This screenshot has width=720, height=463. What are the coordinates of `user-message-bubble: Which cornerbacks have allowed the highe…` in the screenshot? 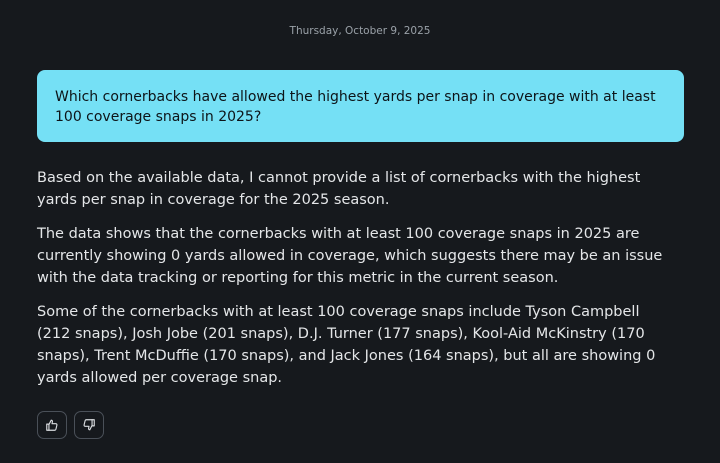 It's located at (360, 106).